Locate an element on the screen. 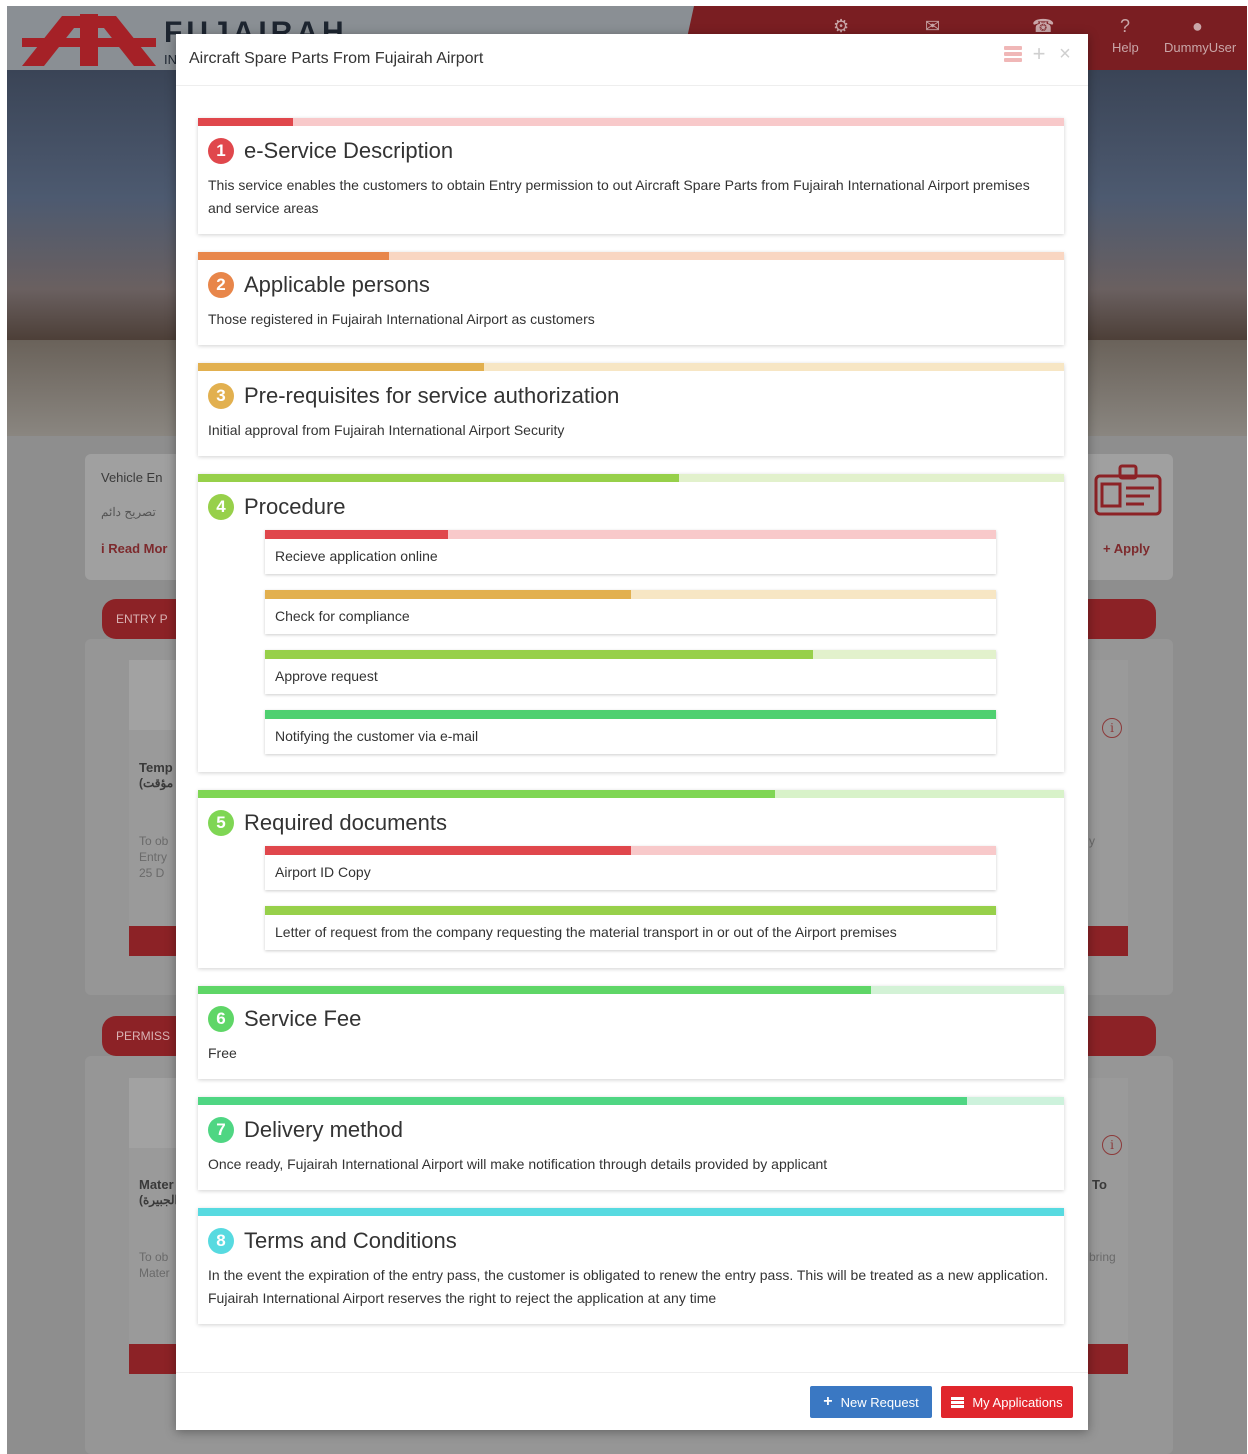  temp-card-desc-2: Entry is located at coordinates (153, 857).